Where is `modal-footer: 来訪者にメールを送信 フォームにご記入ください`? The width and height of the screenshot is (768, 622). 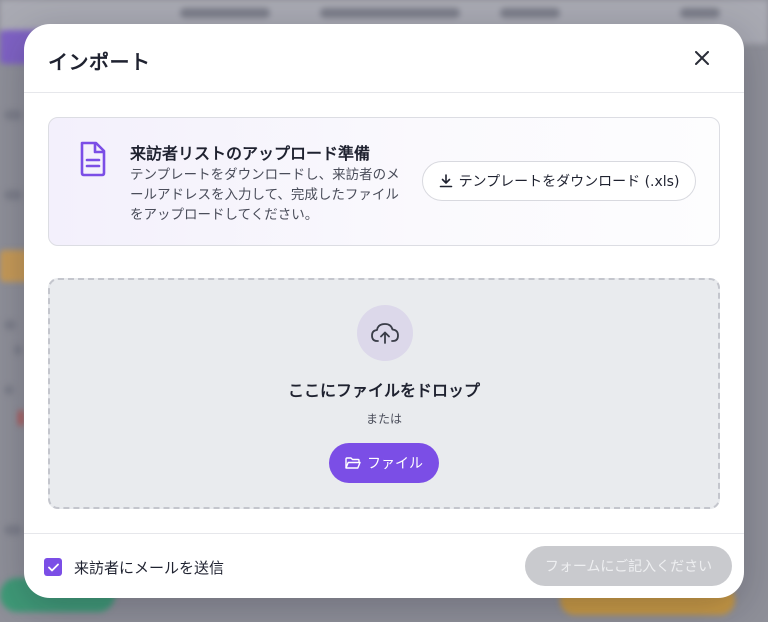 modal-footer: 来訪者にメールを送信 フォームにご記入ください is located at coordinates (384, 565).